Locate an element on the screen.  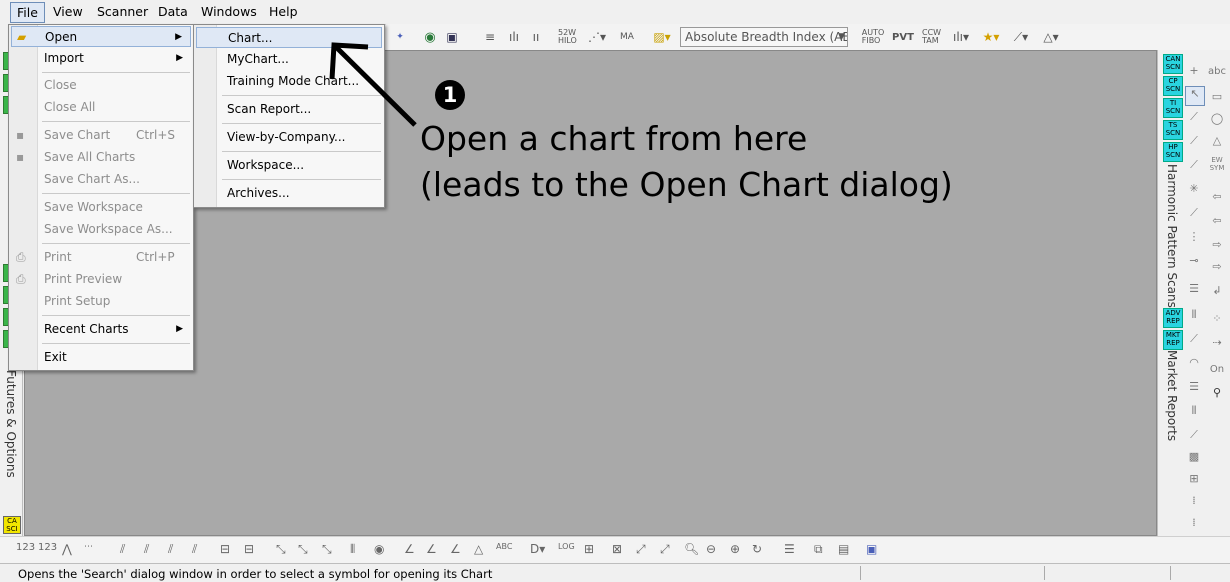
ellipse-icon: ◯ is located at coordinates (1217, 121).